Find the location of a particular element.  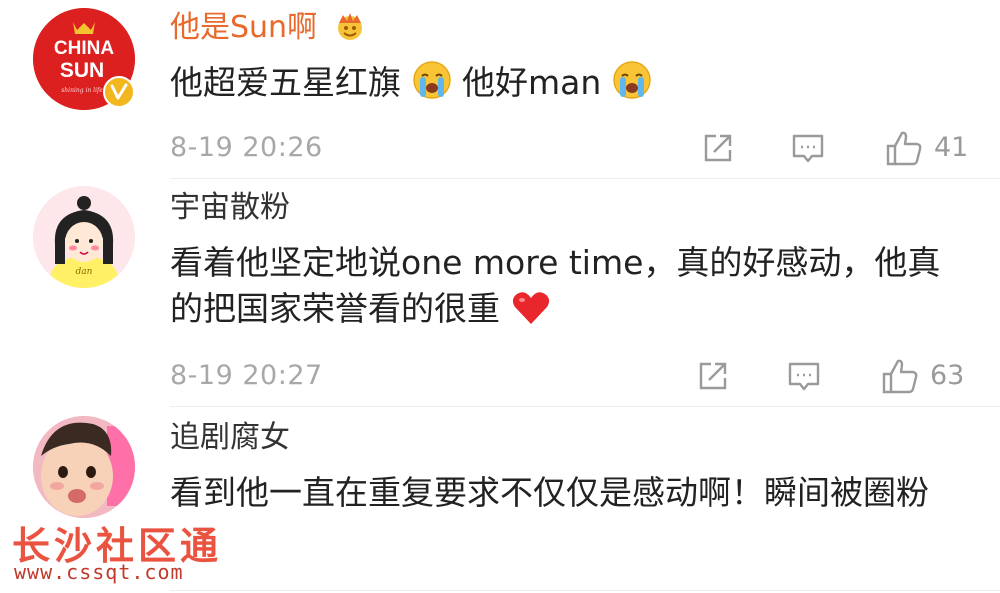

username: 宇宙散粉 is located at coordinates (230, 208).